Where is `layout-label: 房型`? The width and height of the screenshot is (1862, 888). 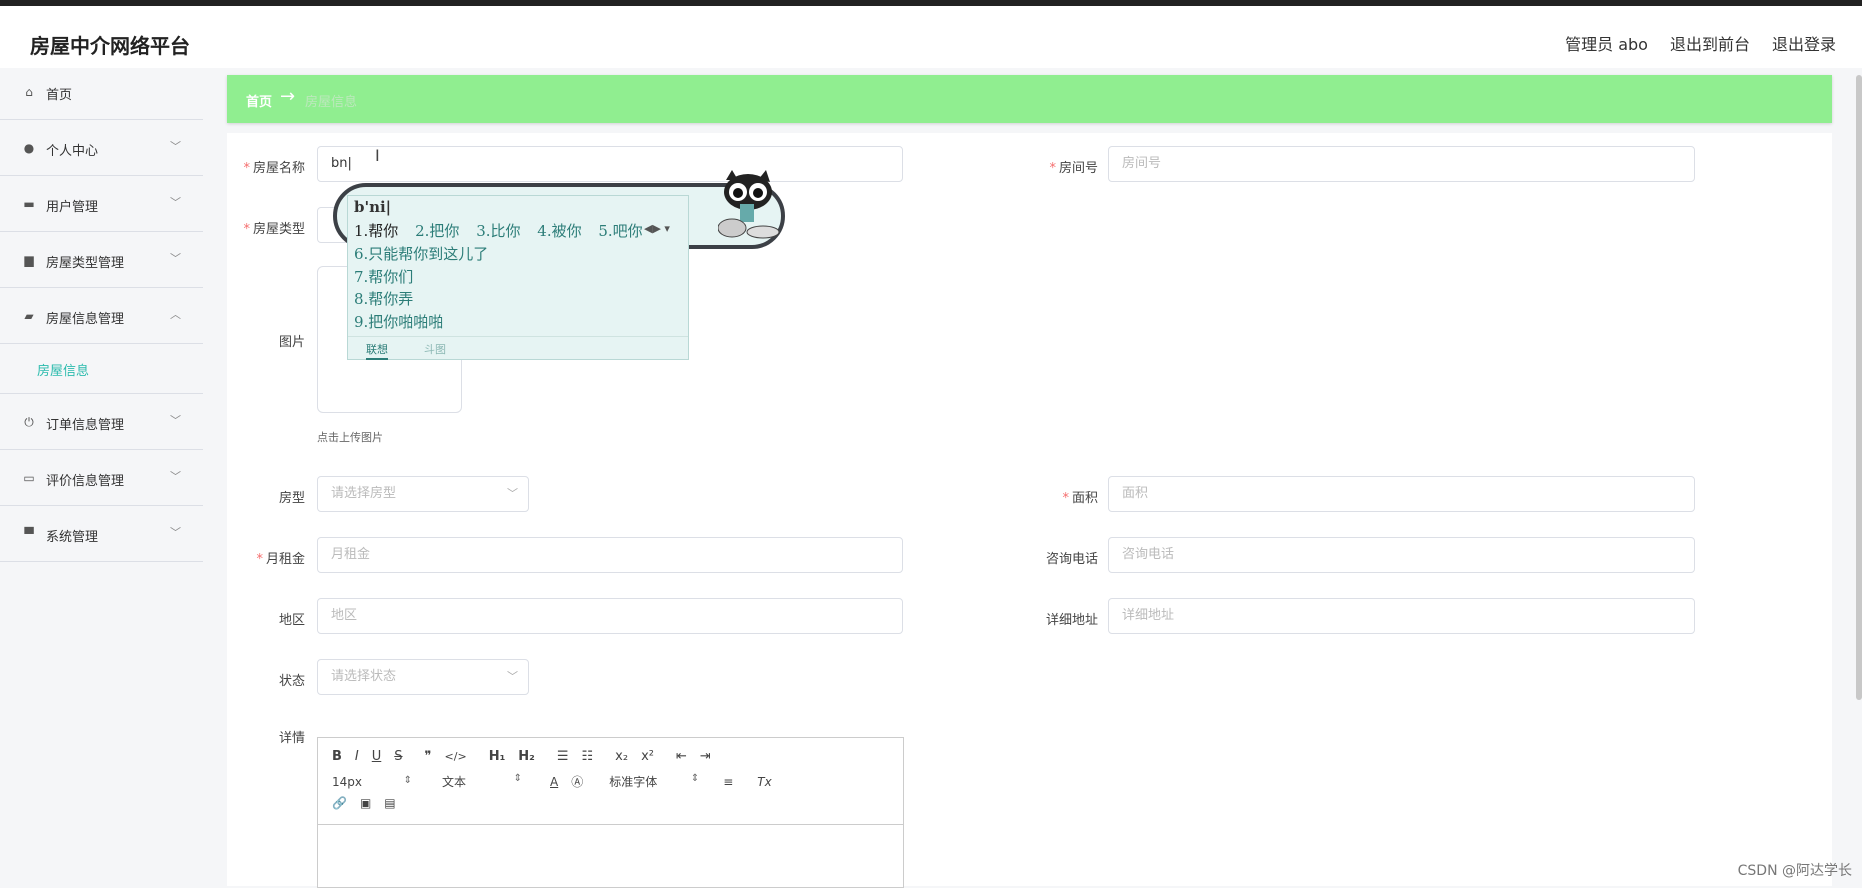
layout-label: 房型 is located at coordinates (291, 498).